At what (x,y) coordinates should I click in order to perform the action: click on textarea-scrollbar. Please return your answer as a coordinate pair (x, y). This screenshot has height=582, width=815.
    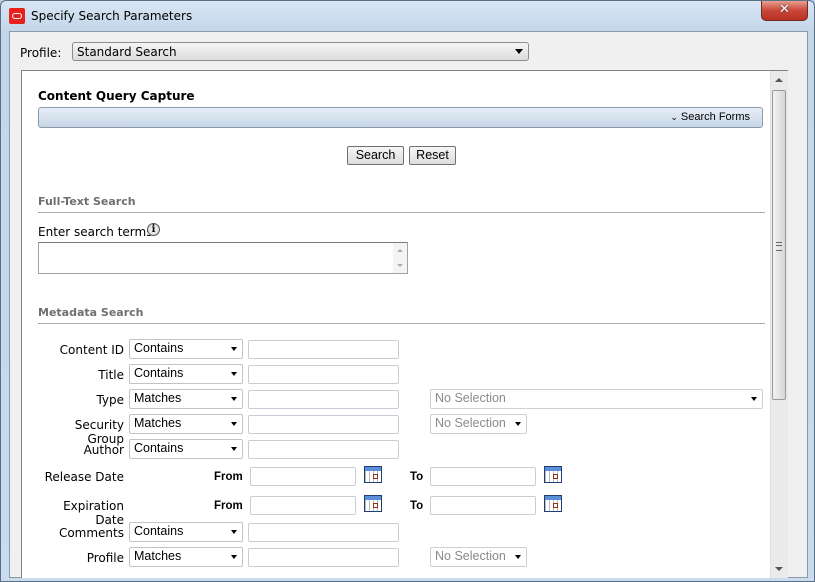
    Looking at the image, I should click on (400, 258).